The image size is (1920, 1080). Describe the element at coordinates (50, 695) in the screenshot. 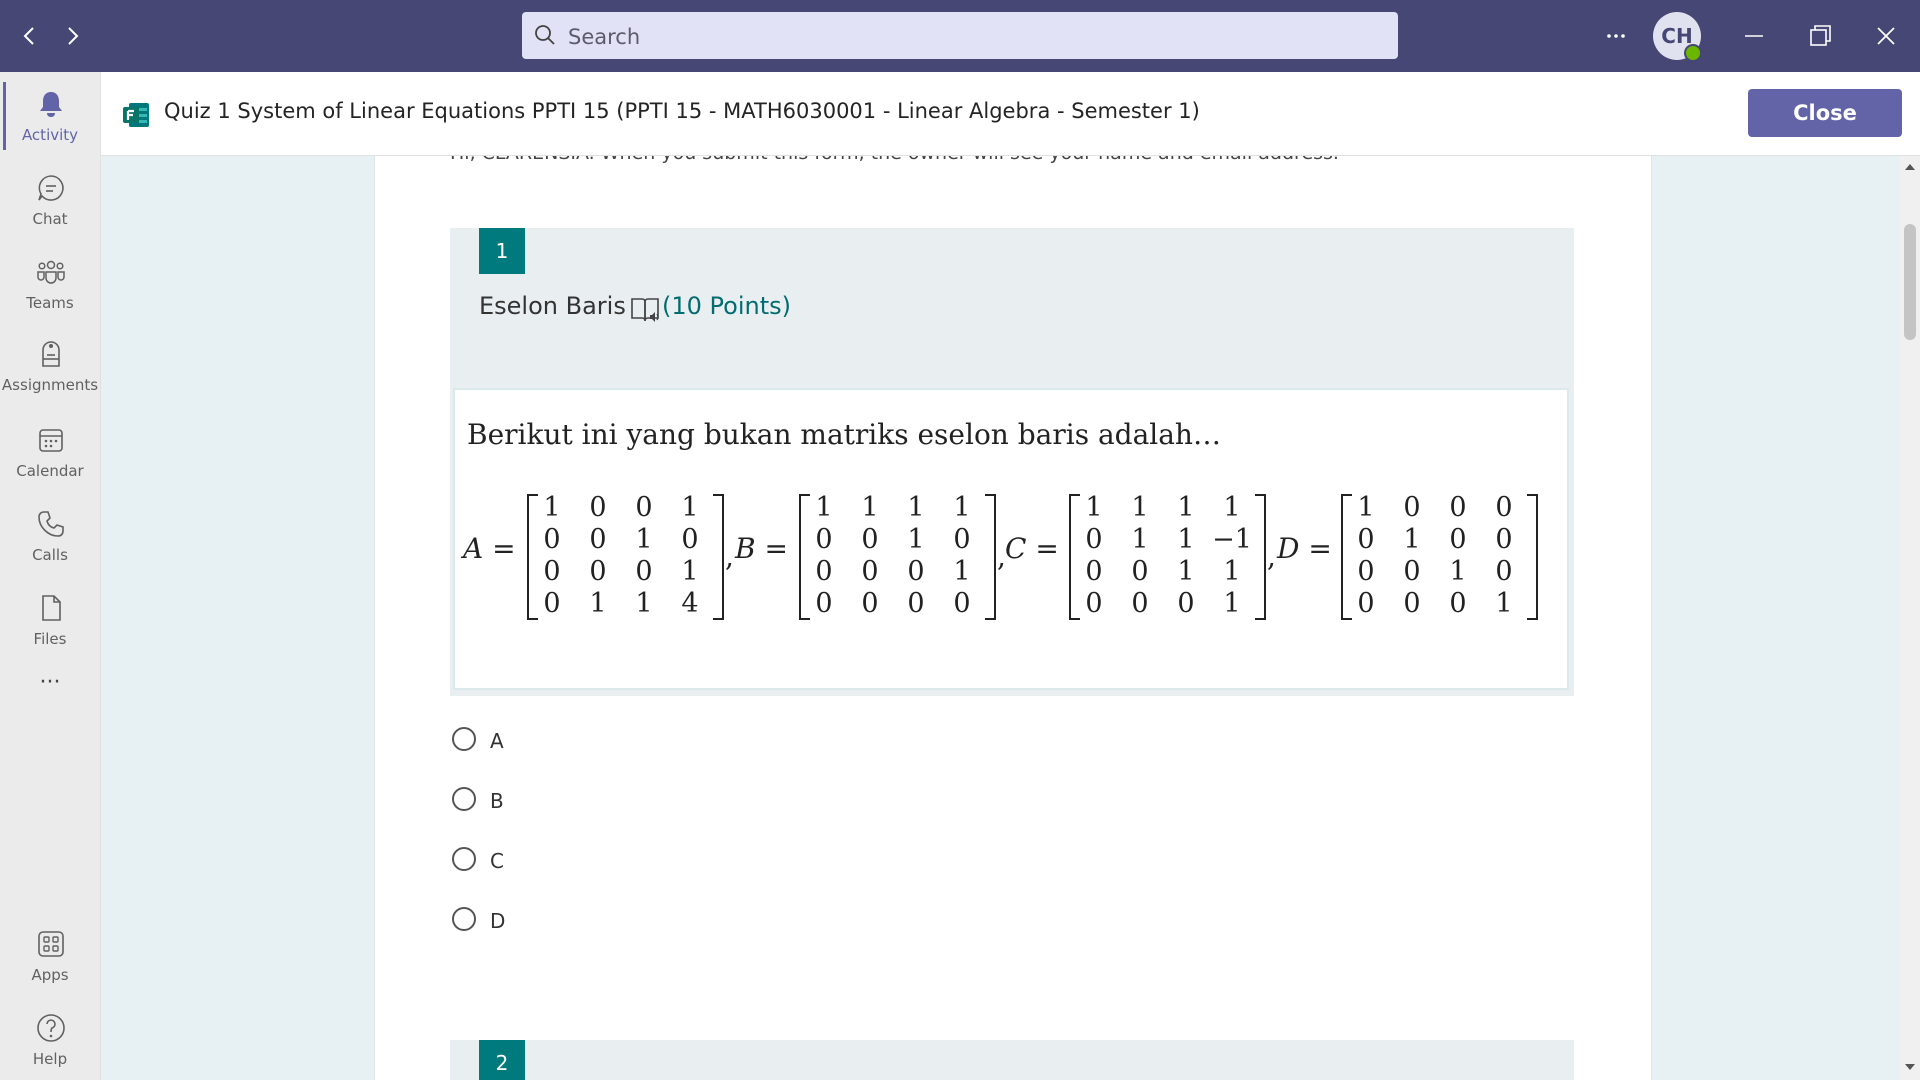

I see `rail-more-apps: ···` at that location.